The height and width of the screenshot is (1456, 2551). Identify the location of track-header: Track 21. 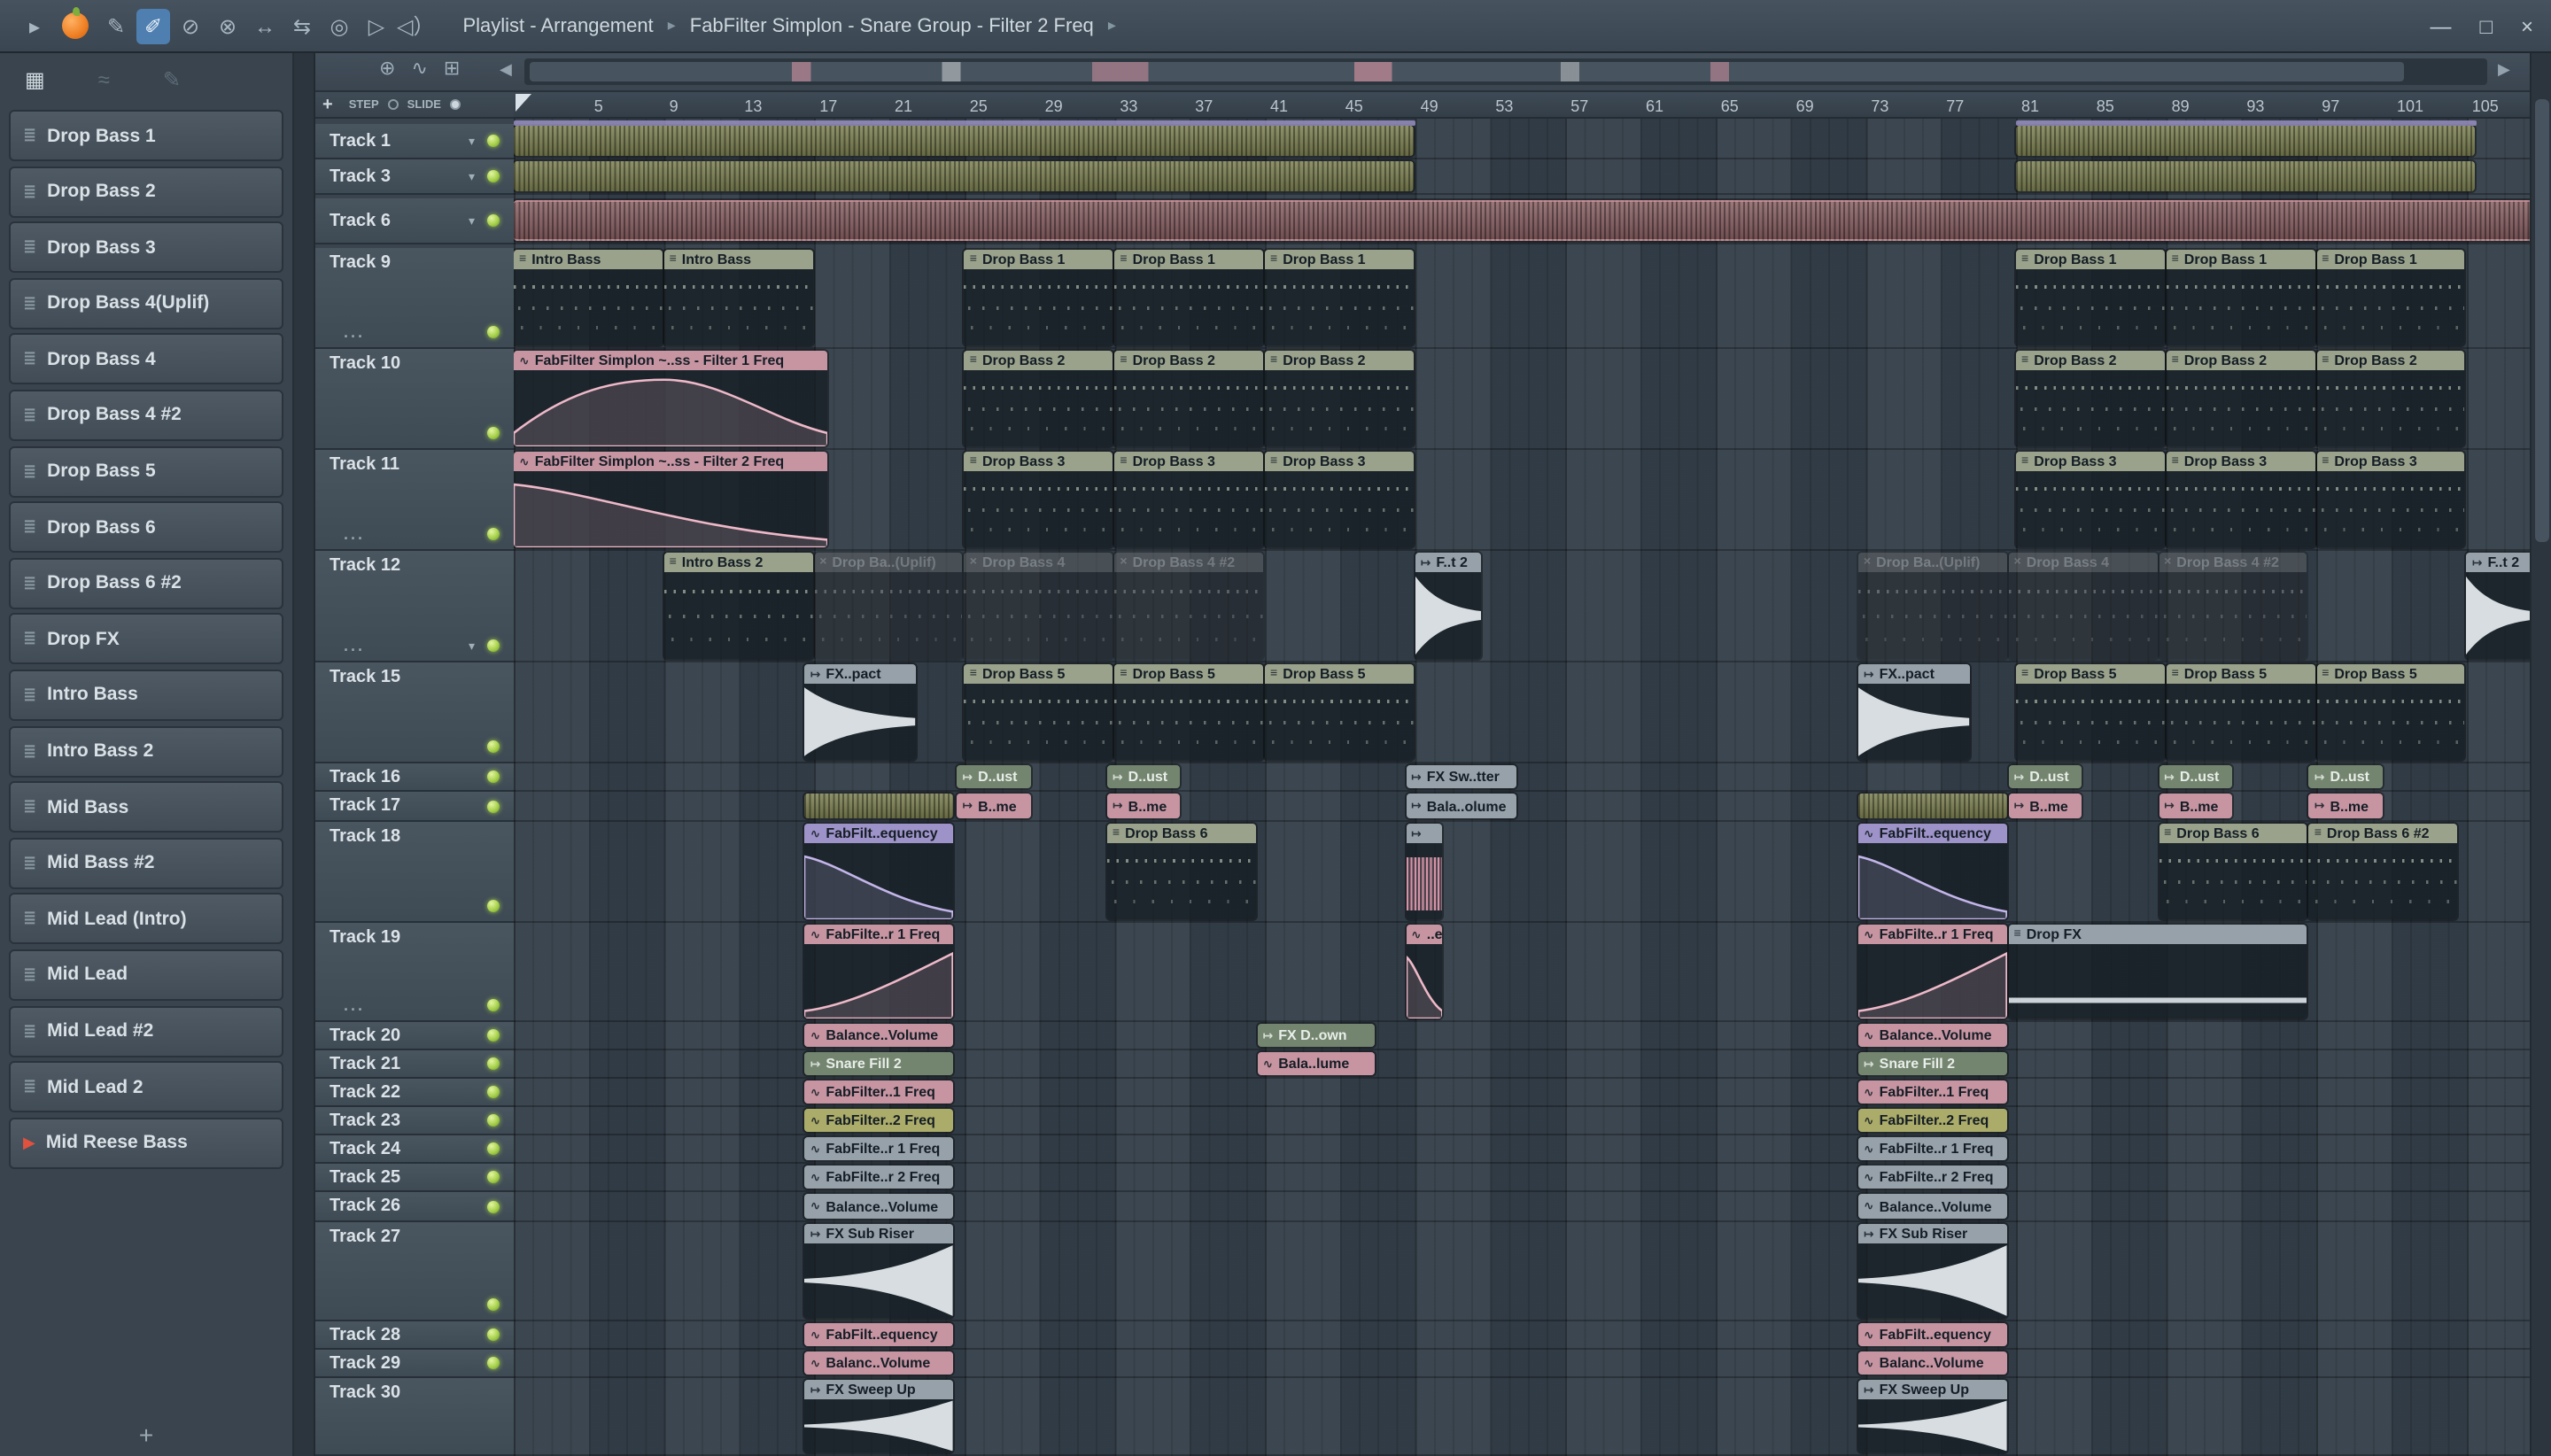
(414, 1064).